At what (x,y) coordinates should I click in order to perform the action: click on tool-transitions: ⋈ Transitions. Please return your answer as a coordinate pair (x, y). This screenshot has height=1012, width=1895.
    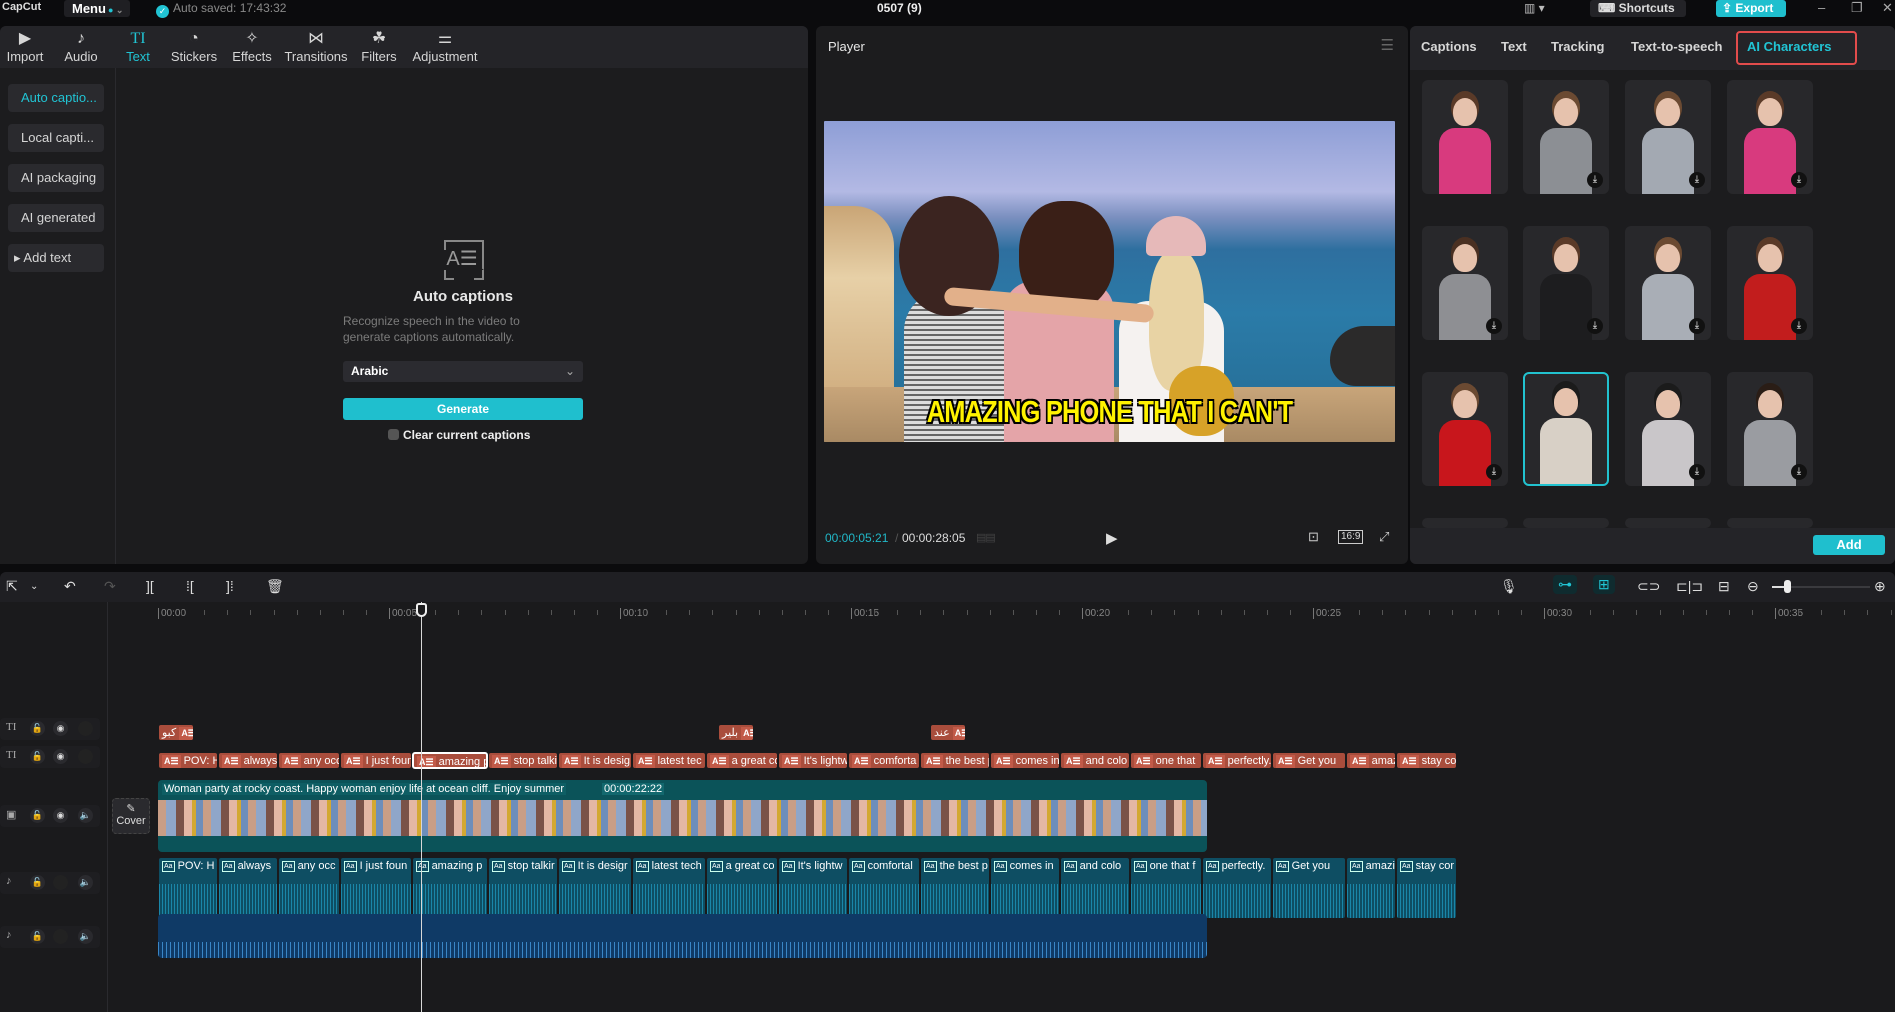
    Looking at the image, I should click on (316, 46).